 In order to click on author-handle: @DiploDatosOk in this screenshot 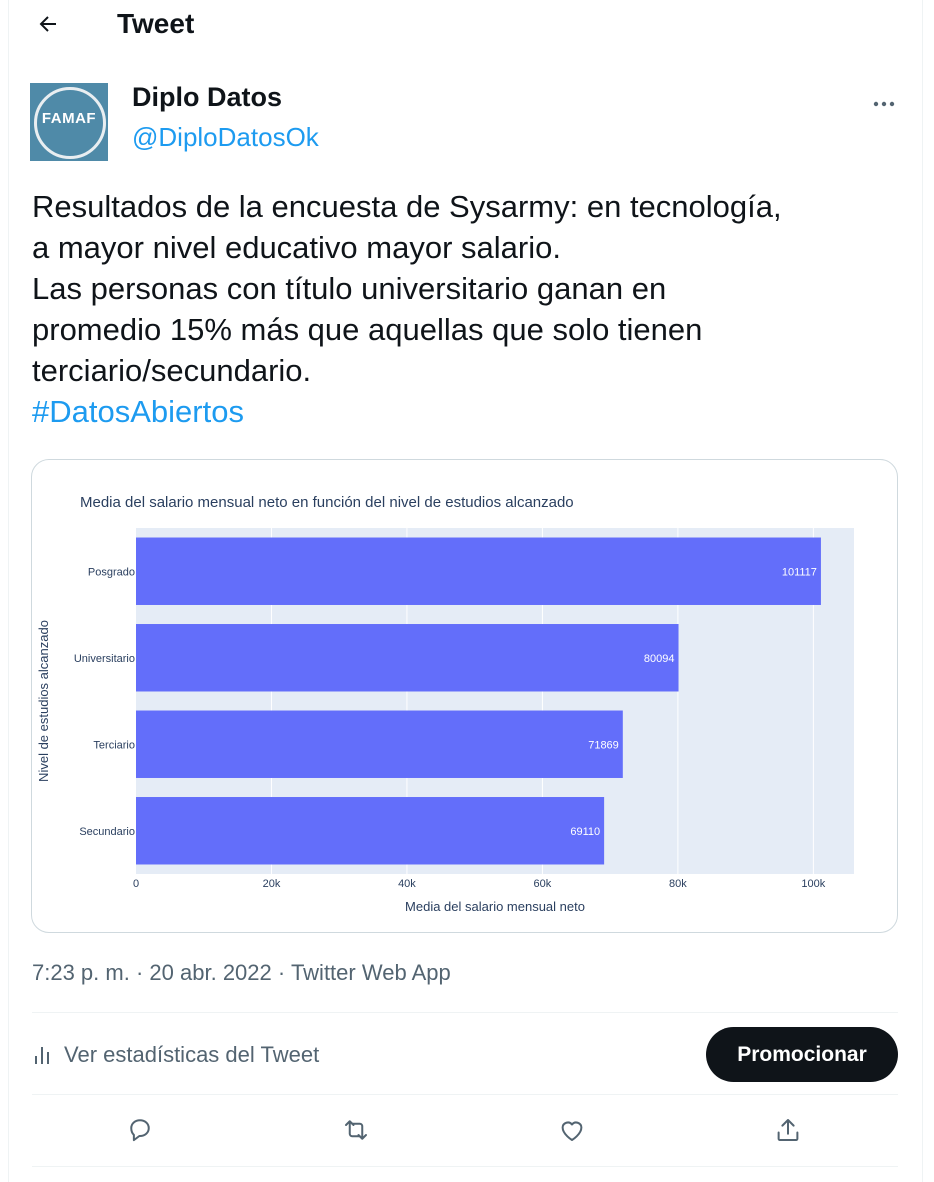, I will do `click(225, 137)`.